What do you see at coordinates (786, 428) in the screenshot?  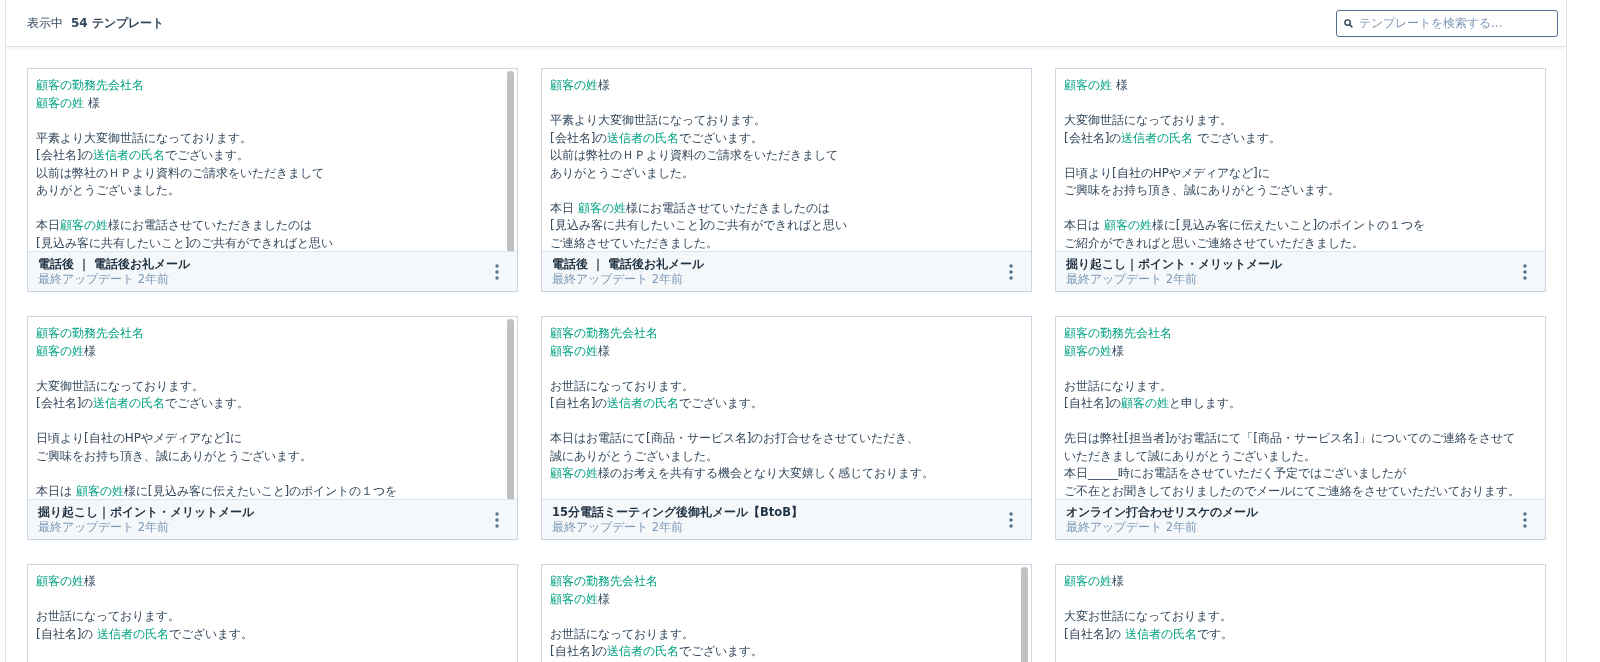 I see `template-card: 顧客の勤務先会社名 顧客の姓様 お世話になっております。 [自社名]の送信者の氏名でございます。 本日はお電話にて[商品・サービス名]のお打合せをさせていただき、 誠にありがとうございました。 顧客の姓様のお考えを共有する機会となり大変嬉しく感じております。 15分電話ミーティング後御礼メール【BtoB】 最終アップデート 2年前` at bounding box center [786, 428].